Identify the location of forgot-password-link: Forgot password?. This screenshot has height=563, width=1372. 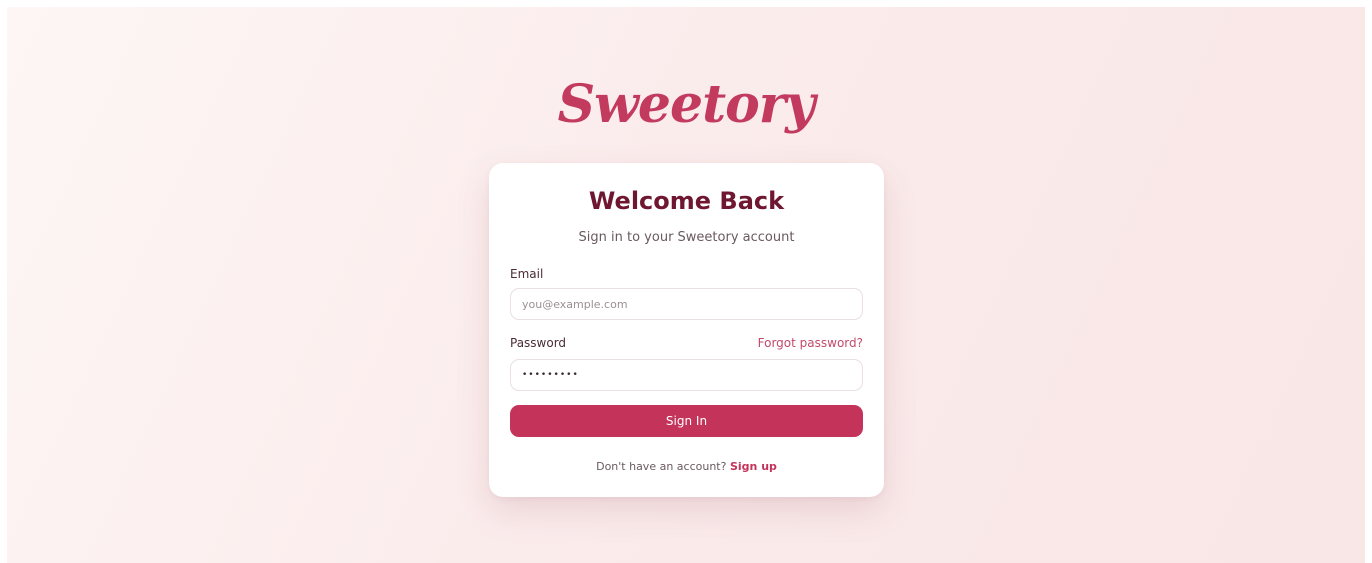
(810, 343).